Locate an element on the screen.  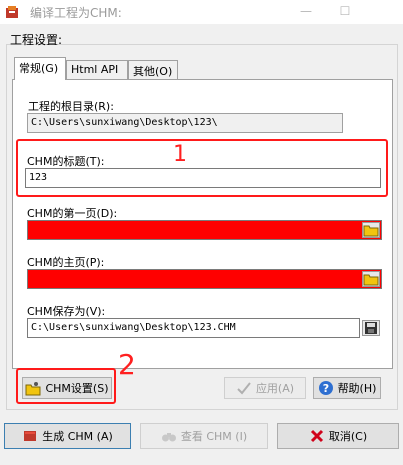
cancel-label: 取消(C) is located at coordinates (348, 436).